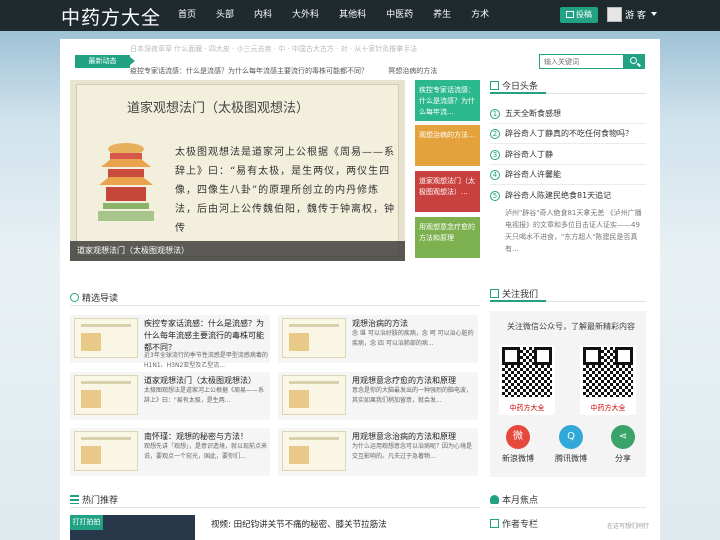 The width and height of the screenshot is (720, 540). Describe the element at coordinates (126, 182) in the screenshot. I see `pagoda-illustration` at that location.